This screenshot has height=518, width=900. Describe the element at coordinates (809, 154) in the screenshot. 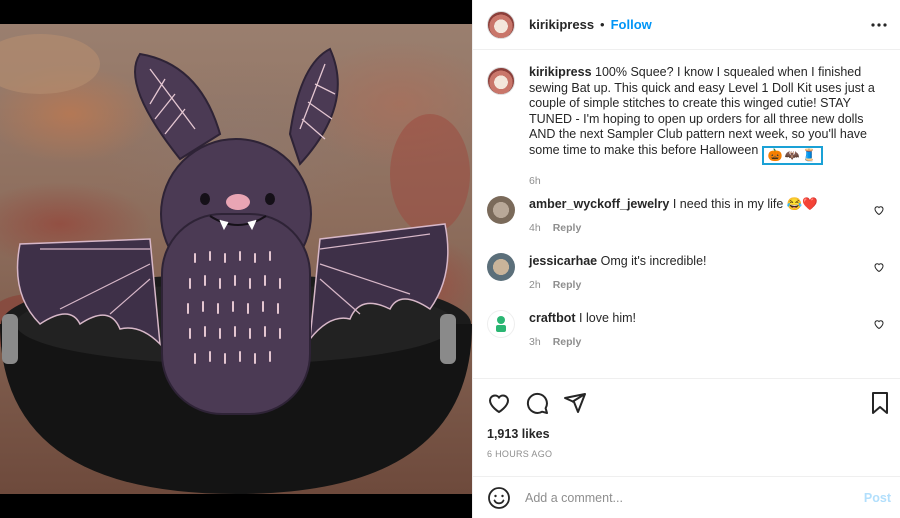

I see `thread-emoji: 🧵` at that location.